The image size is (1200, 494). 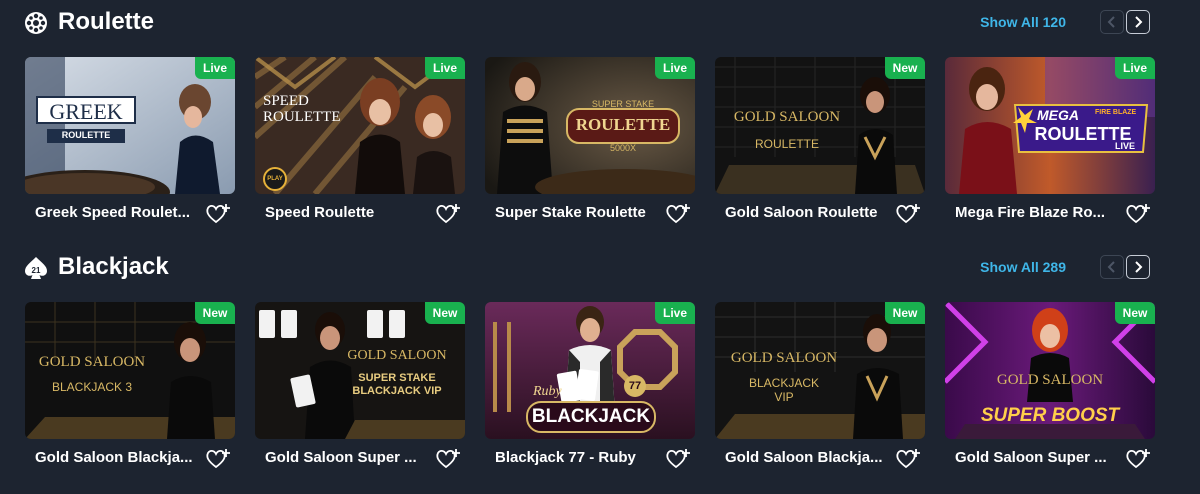 I want to click on game-name: Super Stake Roulette, so click(x=577, y=213).